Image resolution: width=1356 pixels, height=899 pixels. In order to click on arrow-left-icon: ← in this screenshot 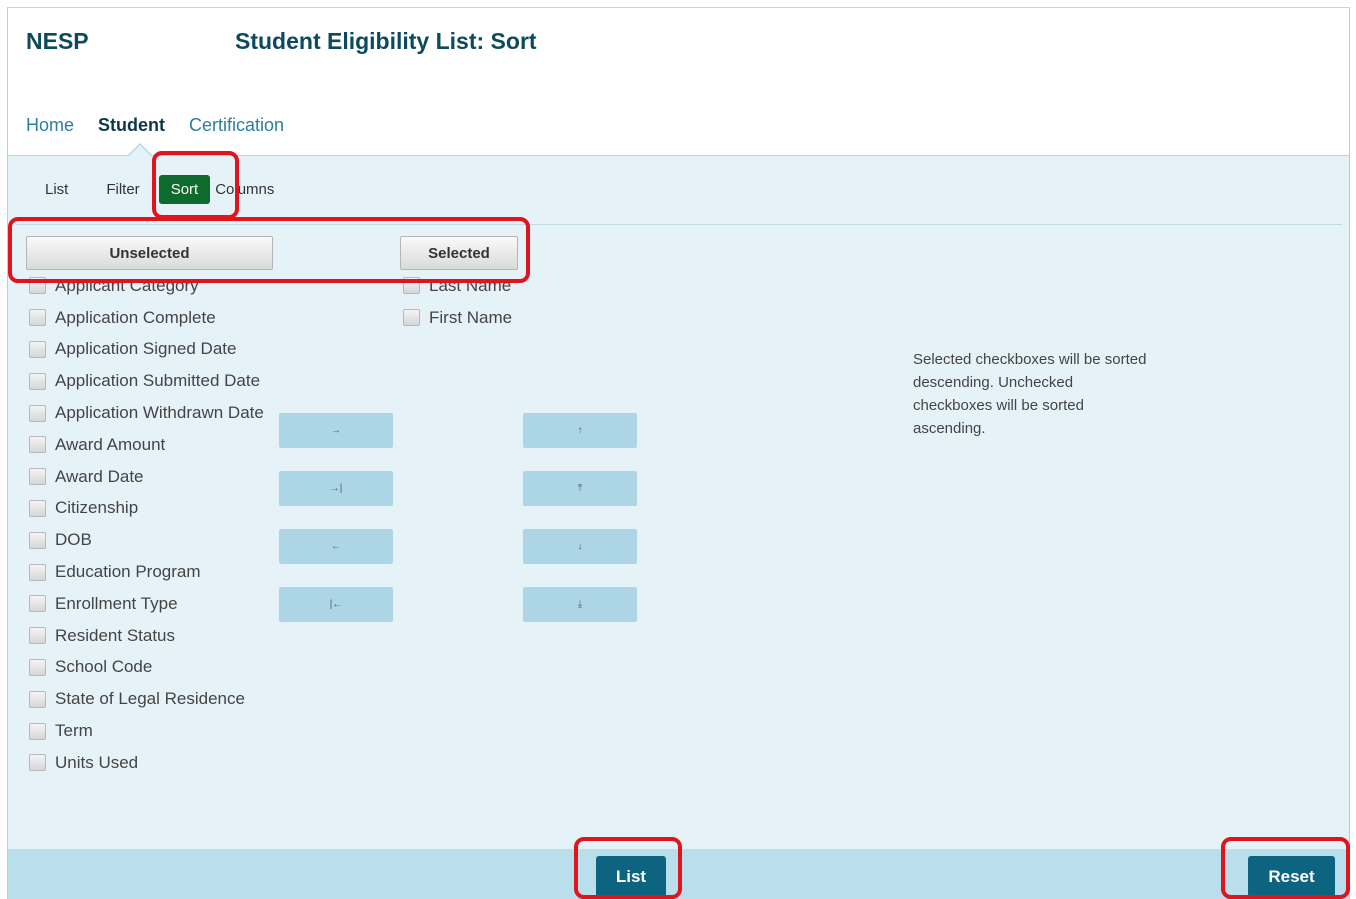, I will do `click(336, 546)`.